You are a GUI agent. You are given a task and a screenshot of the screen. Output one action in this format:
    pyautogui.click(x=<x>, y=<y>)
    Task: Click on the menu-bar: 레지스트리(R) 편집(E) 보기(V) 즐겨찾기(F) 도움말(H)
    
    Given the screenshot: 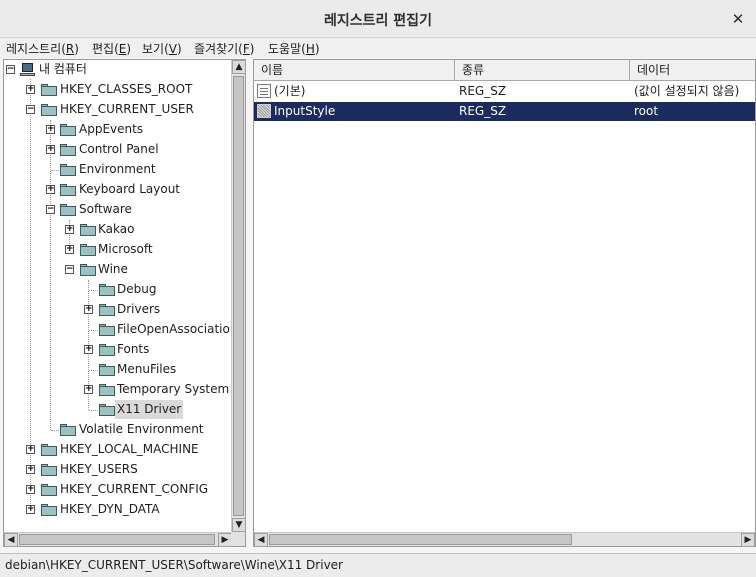 What is the action you would take?
    pyautogui.click(x=378, y=48)
    